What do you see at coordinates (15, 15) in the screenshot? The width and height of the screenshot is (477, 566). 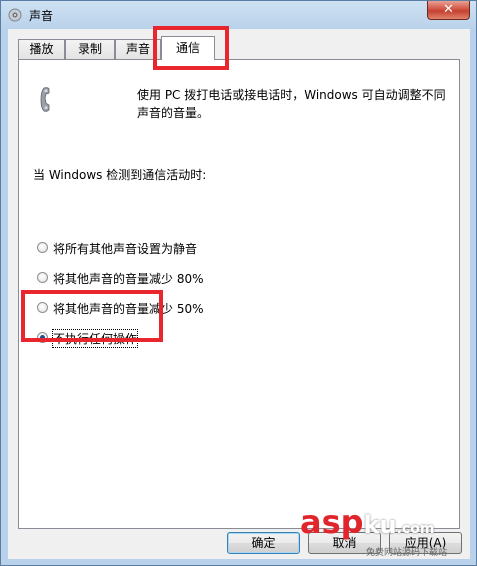 I see `speaker-icon` at bounding box center [15, 15].